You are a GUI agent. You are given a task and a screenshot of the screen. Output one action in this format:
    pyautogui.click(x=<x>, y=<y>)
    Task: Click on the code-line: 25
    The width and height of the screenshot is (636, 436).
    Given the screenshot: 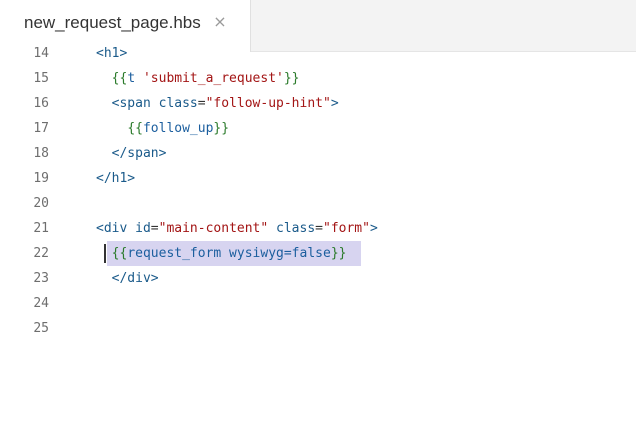 What is the action you would take?
    pyautogui.click(x=318, y=328)
    